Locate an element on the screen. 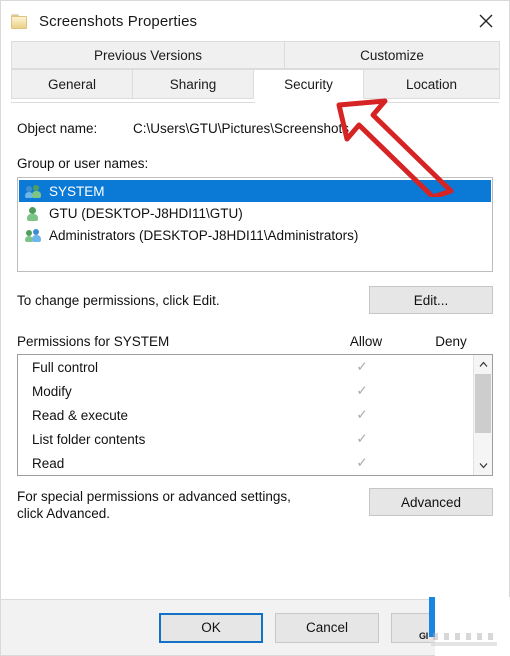 The width and height of the screenshot is (510, 656). deny-column-header: Deny is located at coordinates (451, 341).